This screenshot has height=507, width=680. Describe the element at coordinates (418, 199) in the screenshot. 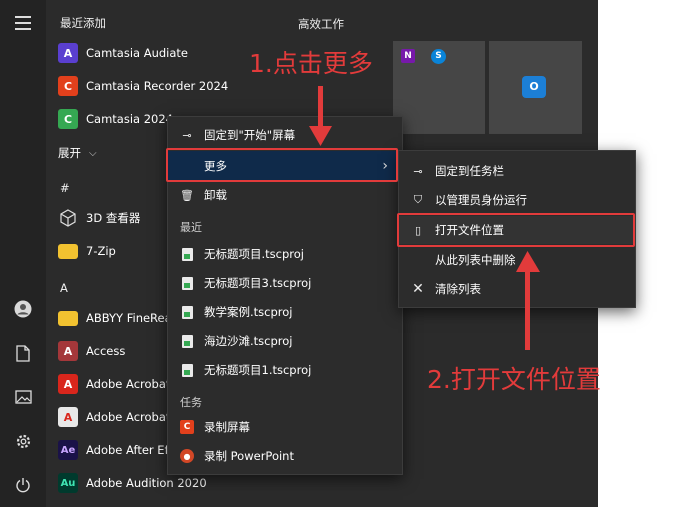

I see `admin-shield-icon: ⛉` at that location.